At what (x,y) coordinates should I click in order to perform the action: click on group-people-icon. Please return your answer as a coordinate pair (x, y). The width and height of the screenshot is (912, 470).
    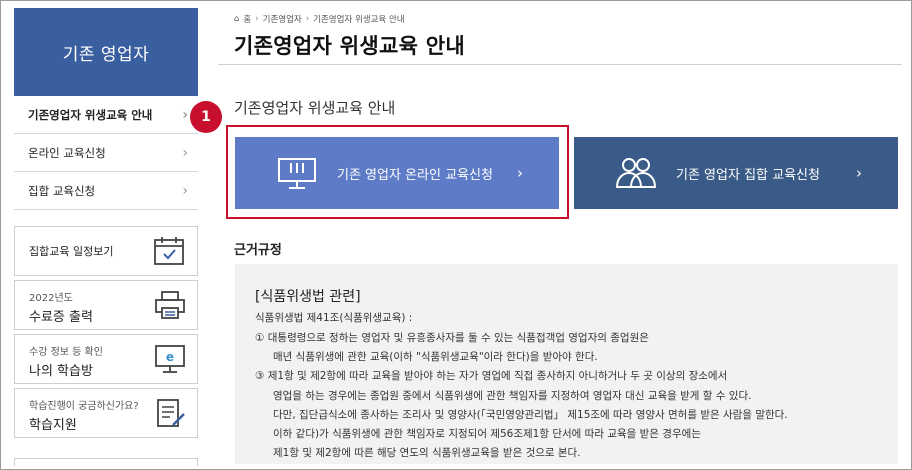
    Looking at the image, I should click on (636, 173).